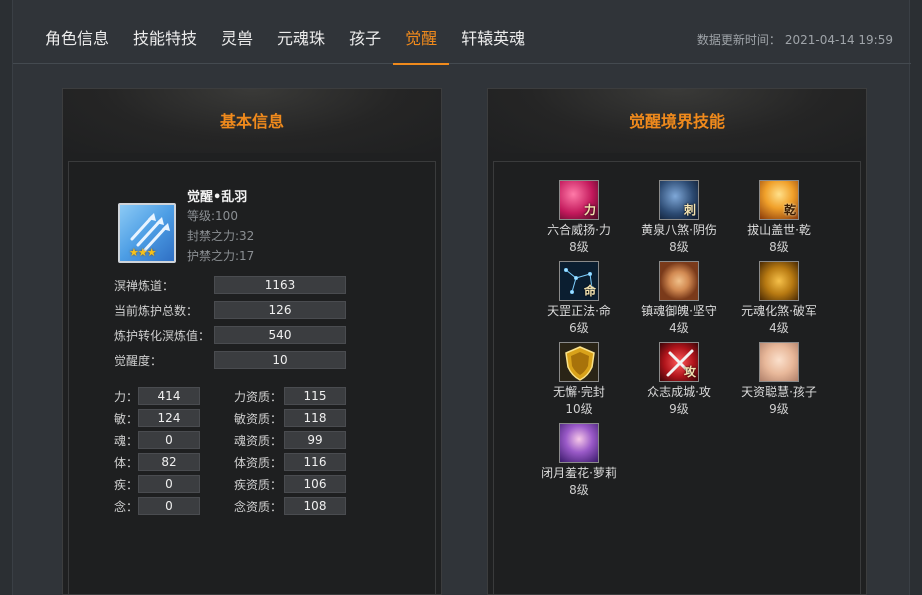 The image size is (922, 595). I want to click on aptitude-label: 念资质：, so click(258, 507).